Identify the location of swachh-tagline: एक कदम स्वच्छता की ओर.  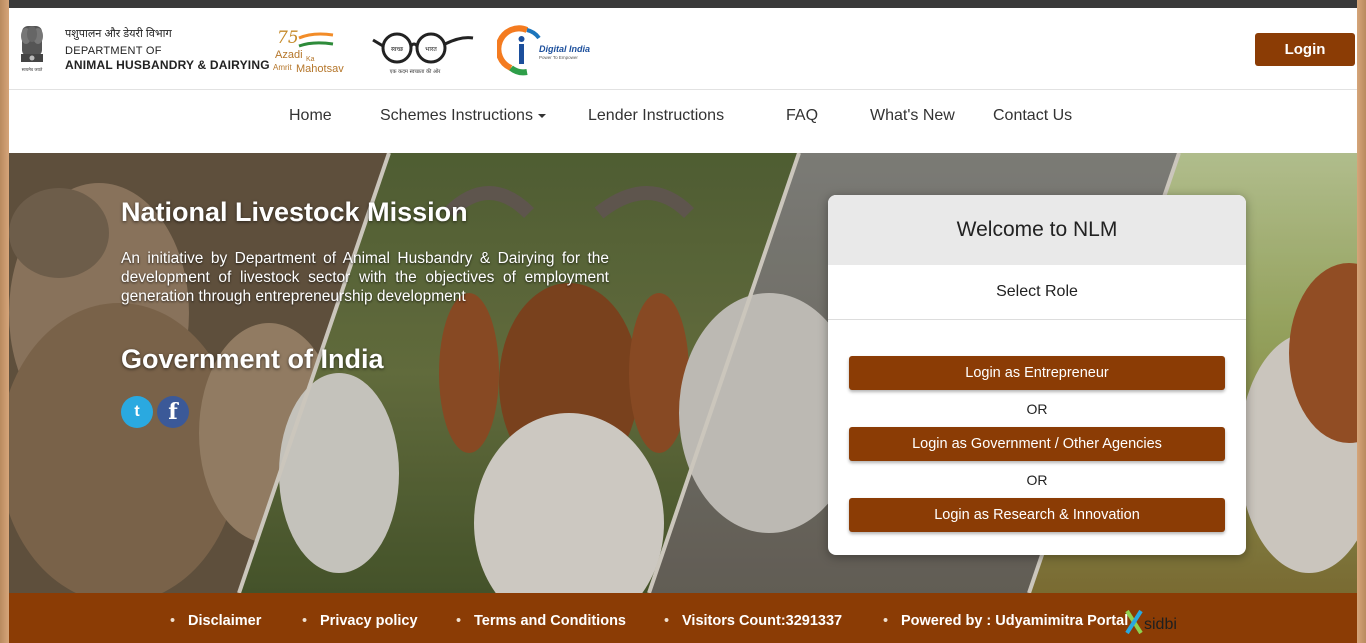
(416, 71).